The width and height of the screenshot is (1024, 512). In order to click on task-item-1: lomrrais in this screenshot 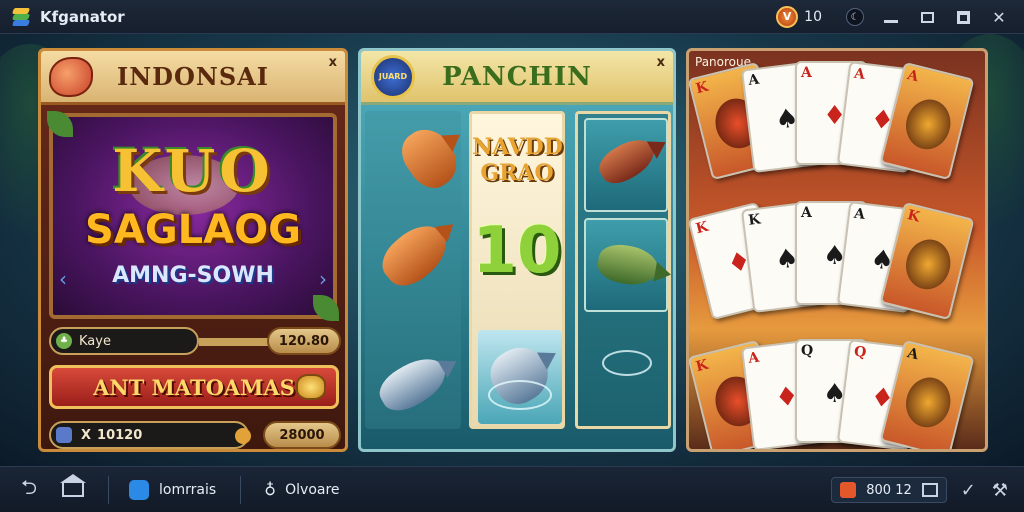, I will do `click(173, 489)`.